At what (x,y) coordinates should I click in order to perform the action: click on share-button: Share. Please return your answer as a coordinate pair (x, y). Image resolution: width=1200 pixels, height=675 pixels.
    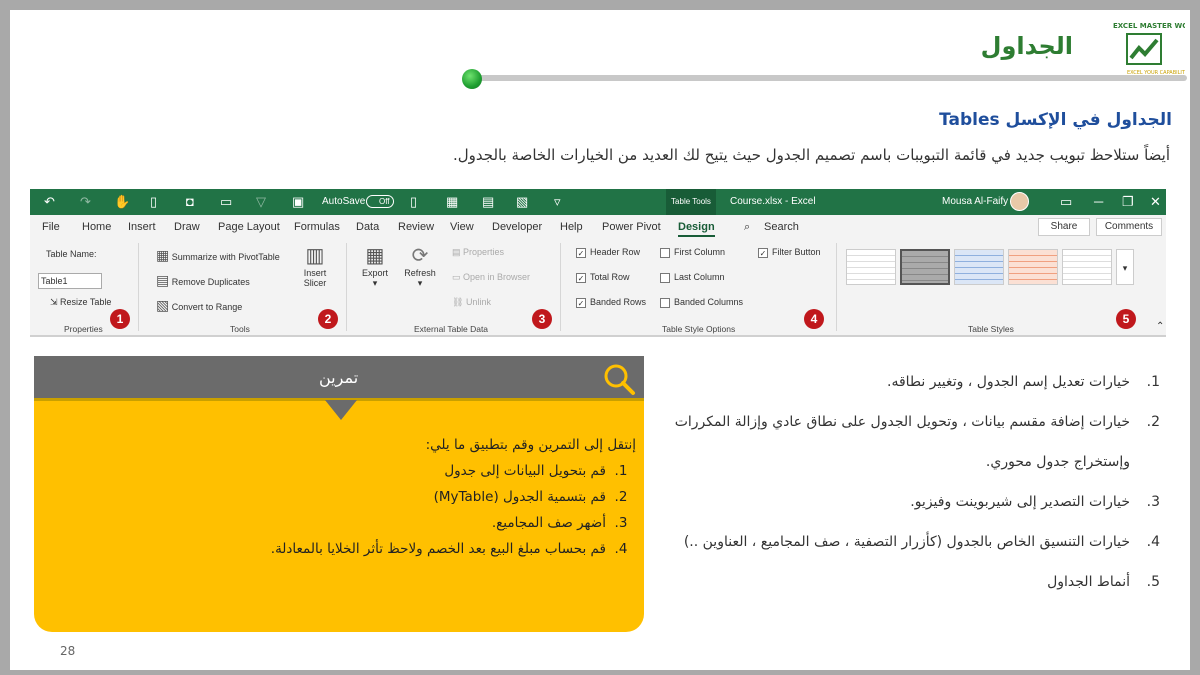
    Looking at the image, I should click on (1064, 227).